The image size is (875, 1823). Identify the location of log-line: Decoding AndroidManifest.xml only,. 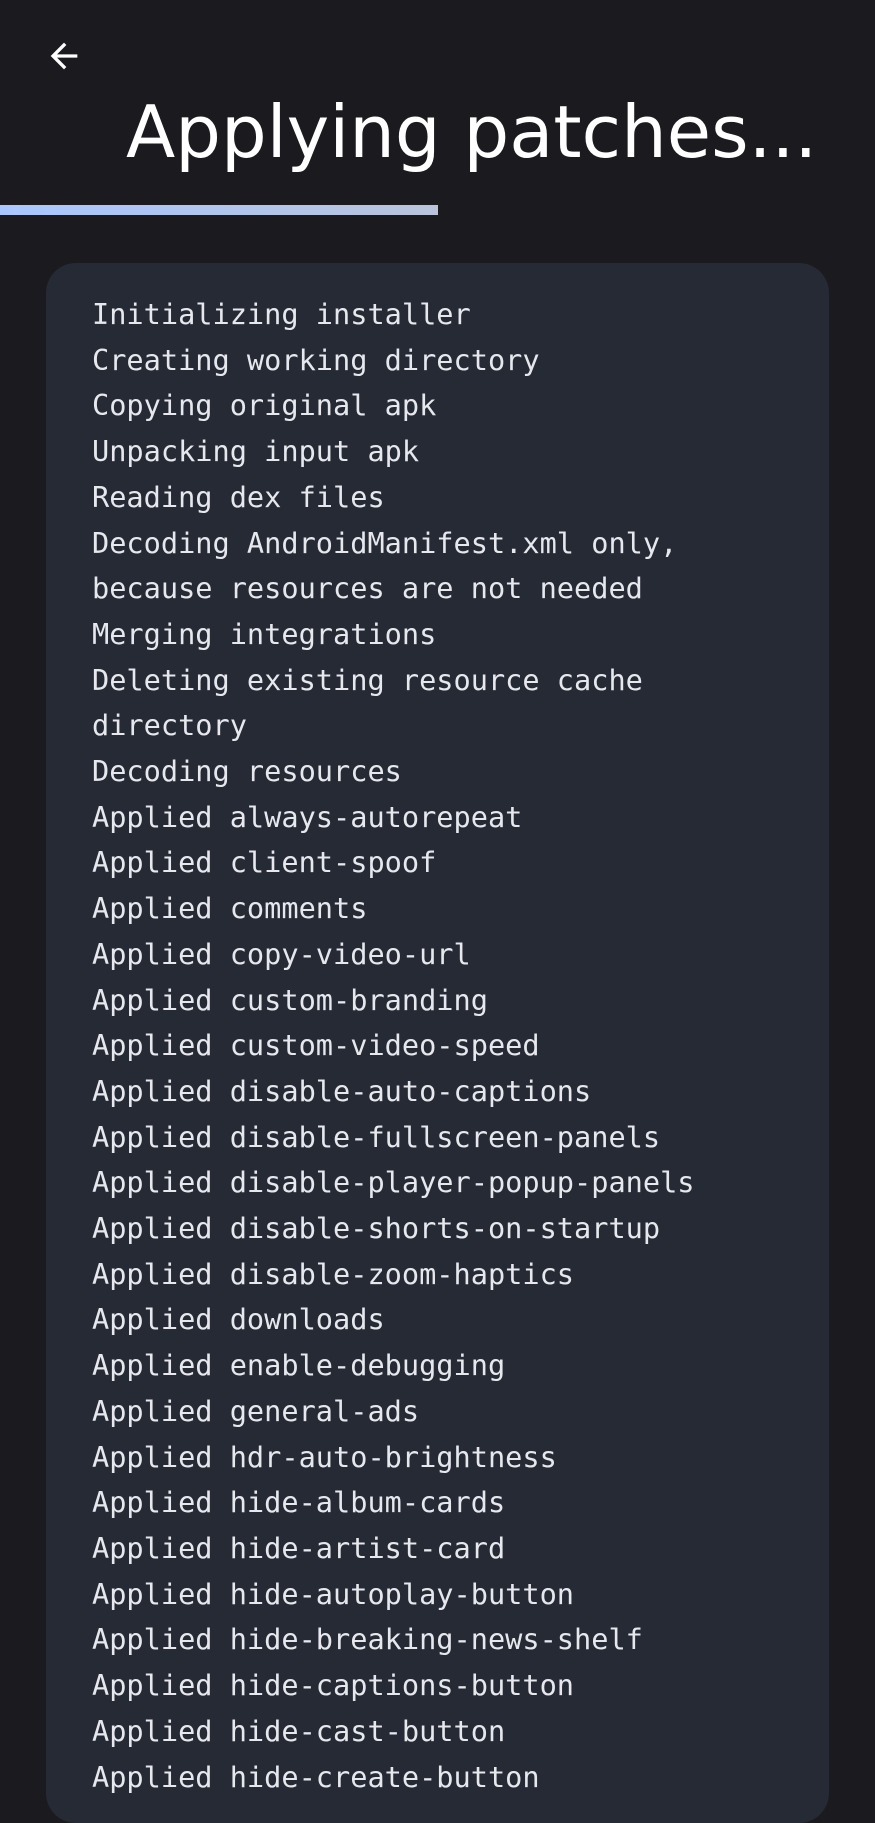
(385, 542).